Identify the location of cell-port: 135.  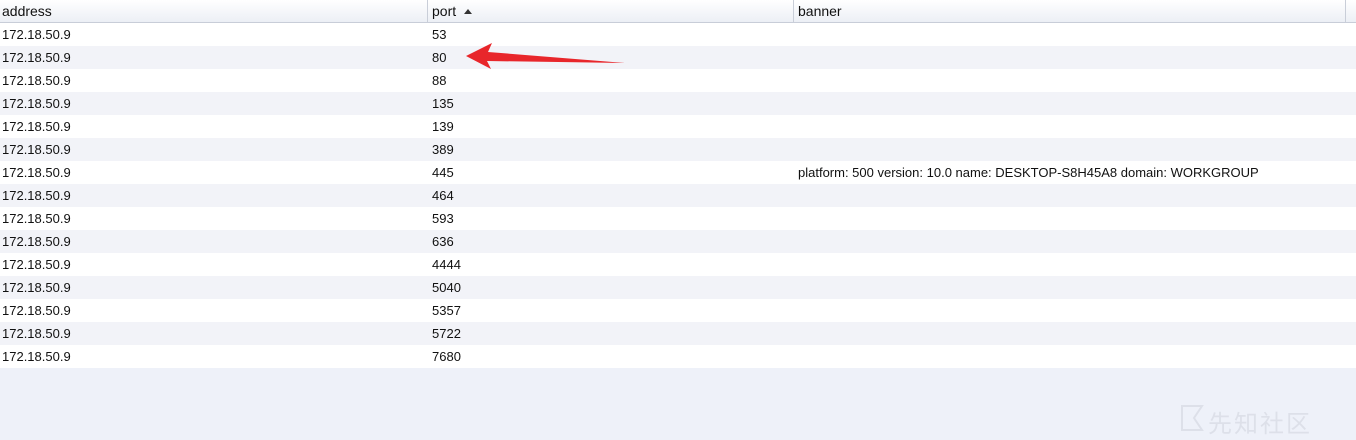
(443, 103).